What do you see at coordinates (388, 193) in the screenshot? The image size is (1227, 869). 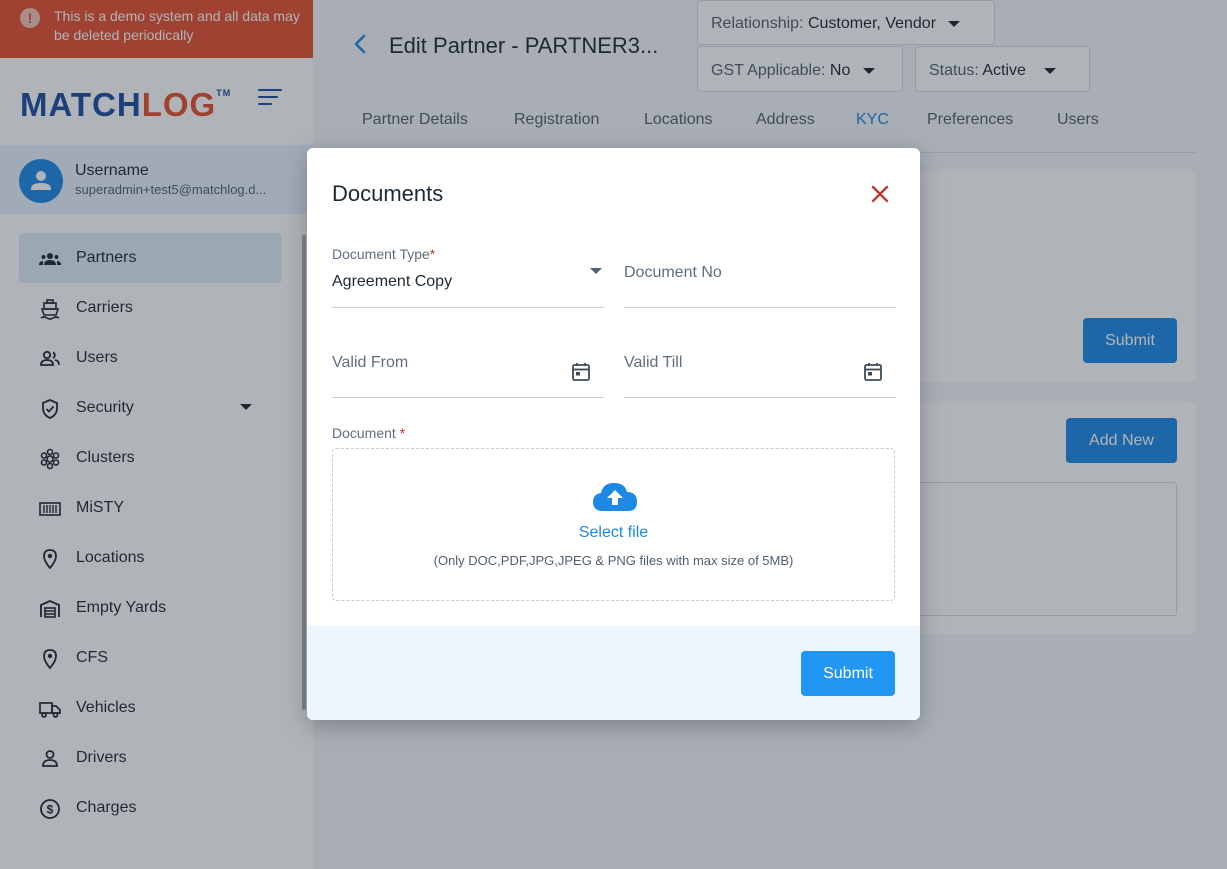 I see `modal-title: Documents` at bounding box center [388, 193].